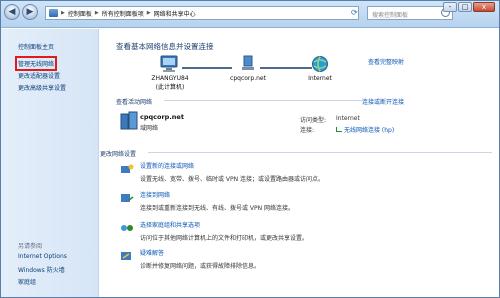 The width and height of the screenshot is (500, 298). I want to click on see-also-homegroup: 家庭组, so click(27, 281).